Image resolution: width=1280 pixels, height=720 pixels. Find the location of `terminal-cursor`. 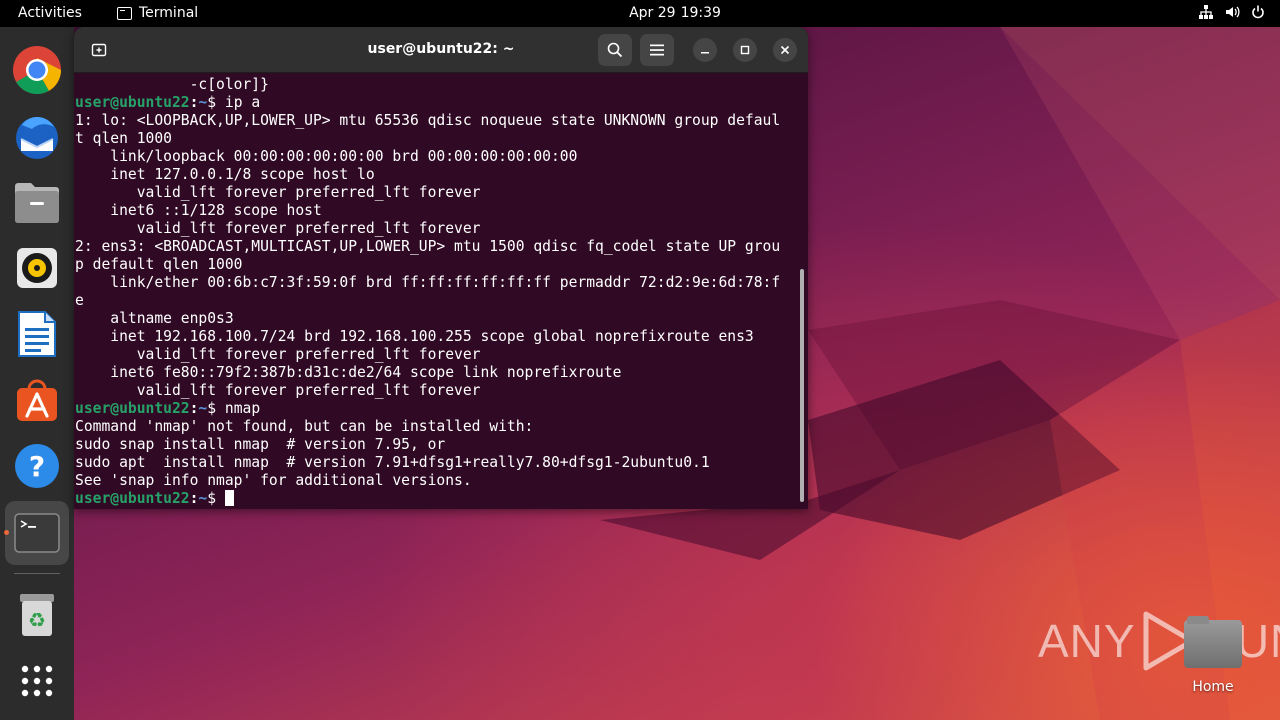

terminal-cursor is located at coordinates (229, 498).